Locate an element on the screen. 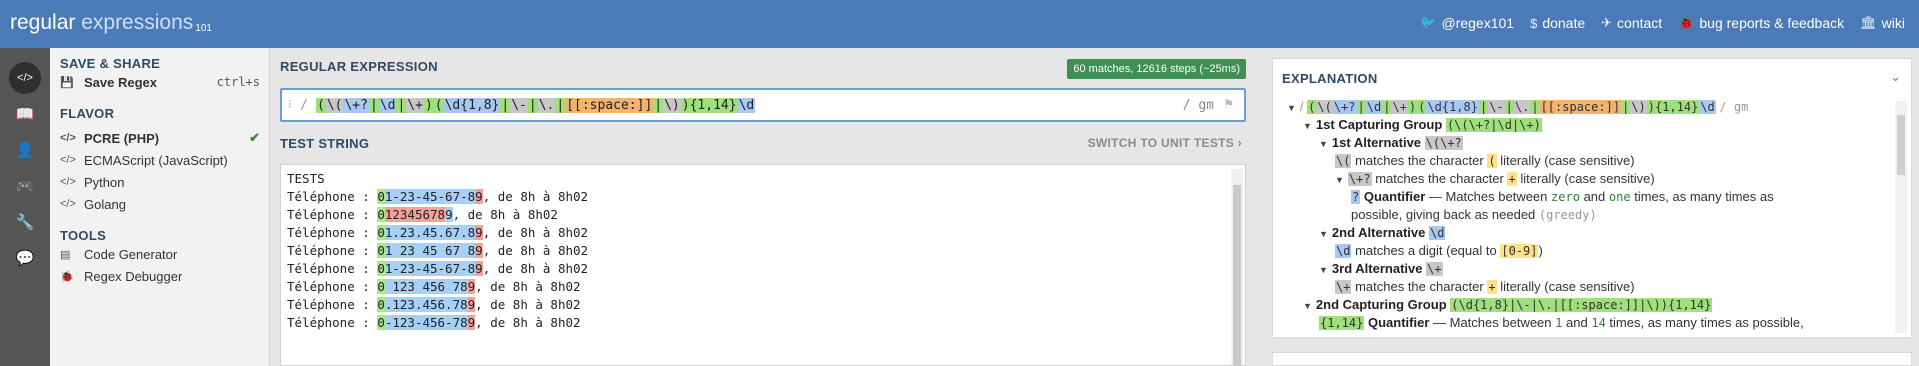  alt-1-char-text: matches the character is located at coordinates (1419, 160).